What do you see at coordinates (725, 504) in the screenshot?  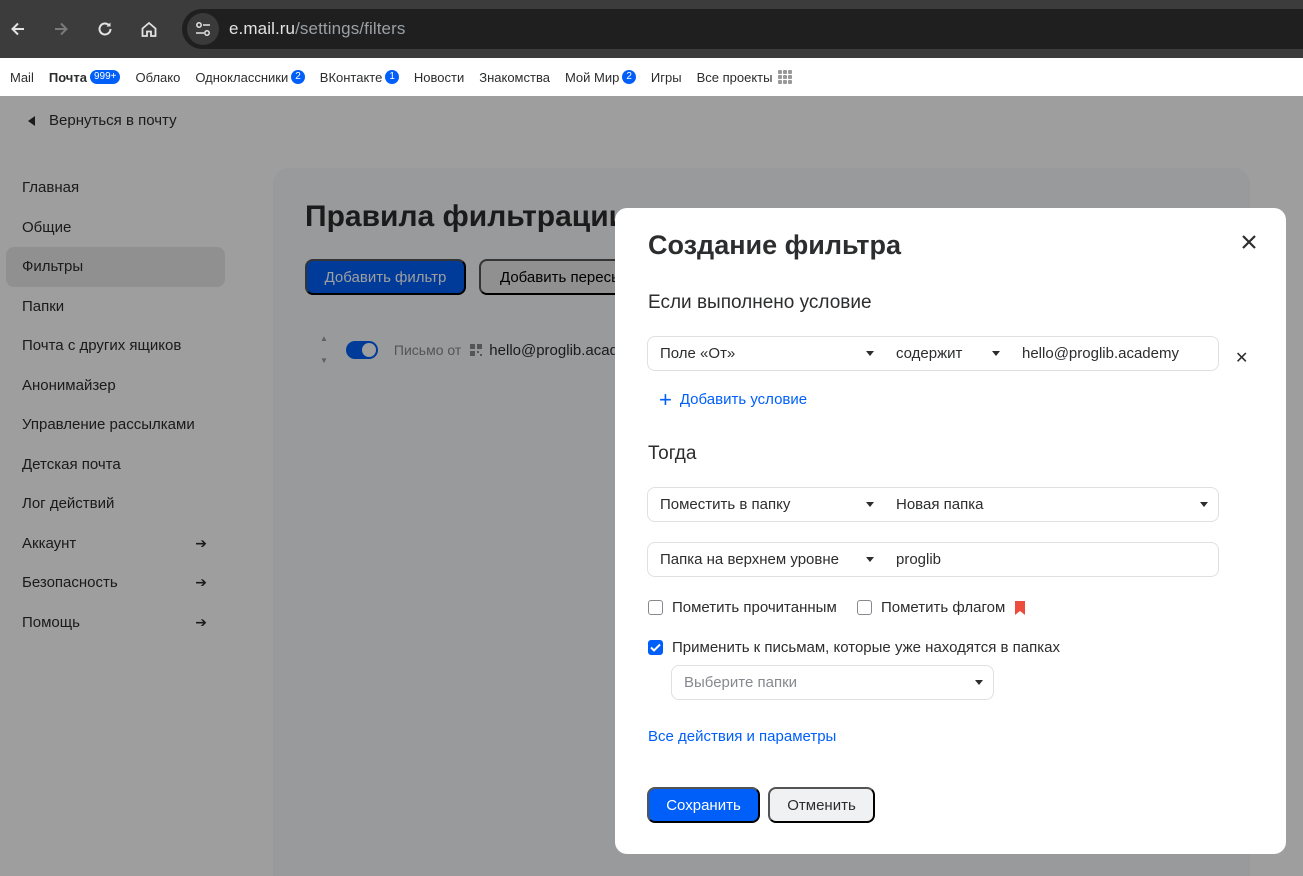 I see `select-value: Поместить в папку` at bounding box center [725, 504].